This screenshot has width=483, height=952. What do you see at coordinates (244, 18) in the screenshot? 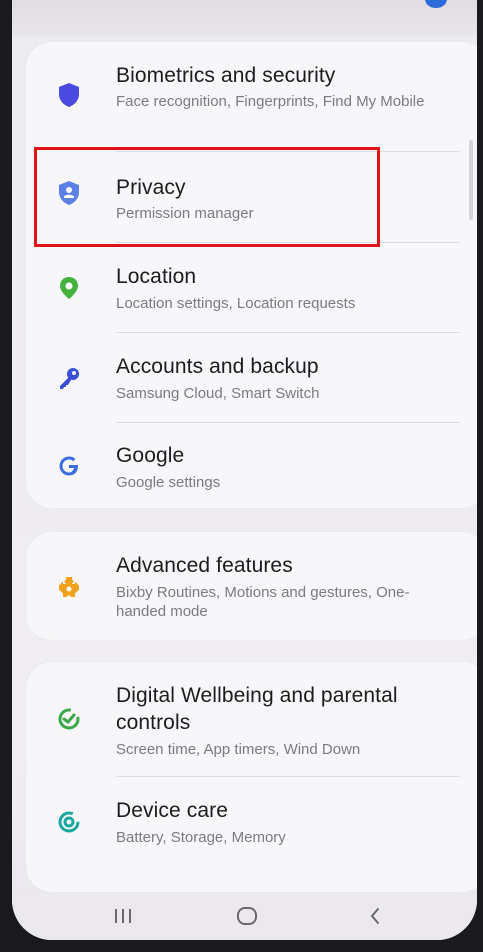
I see `top-strip` at bounding box center [244, 18].